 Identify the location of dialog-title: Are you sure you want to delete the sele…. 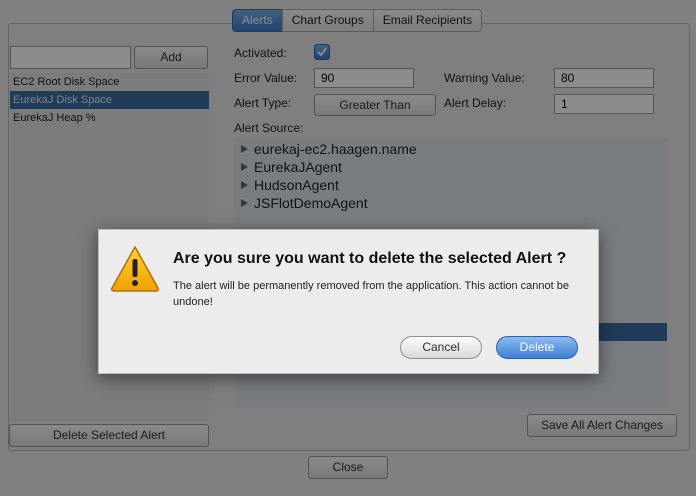
(370, 258).